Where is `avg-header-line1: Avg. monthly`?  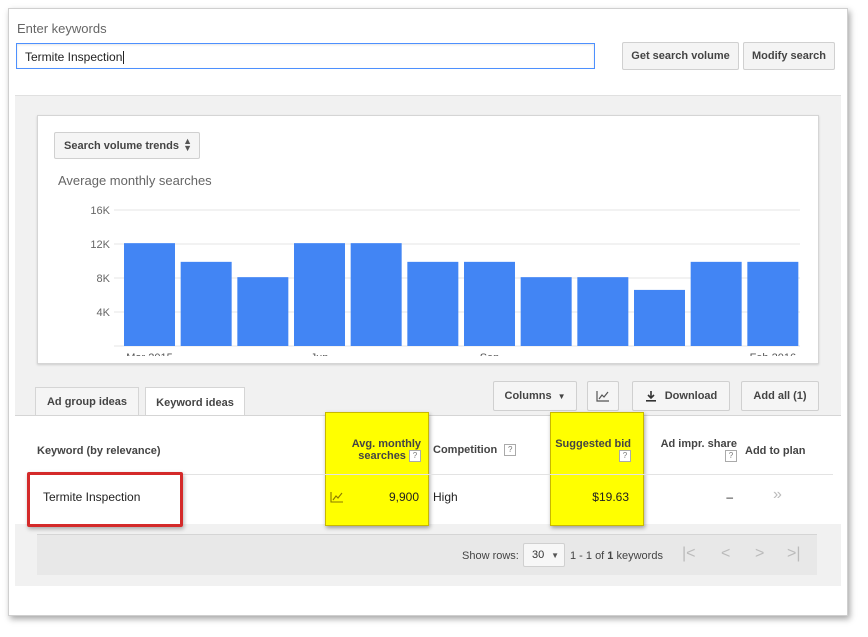
avg-header-line1: Avg. monthly is located at coordinates (386, 444).